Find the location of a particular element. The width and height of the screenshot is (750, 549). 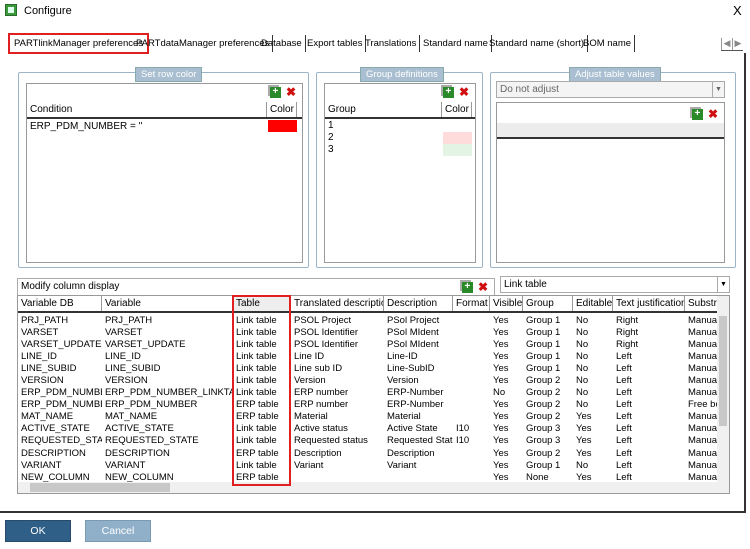

table-cell: Group 3 is located at coordinates (548, 429).